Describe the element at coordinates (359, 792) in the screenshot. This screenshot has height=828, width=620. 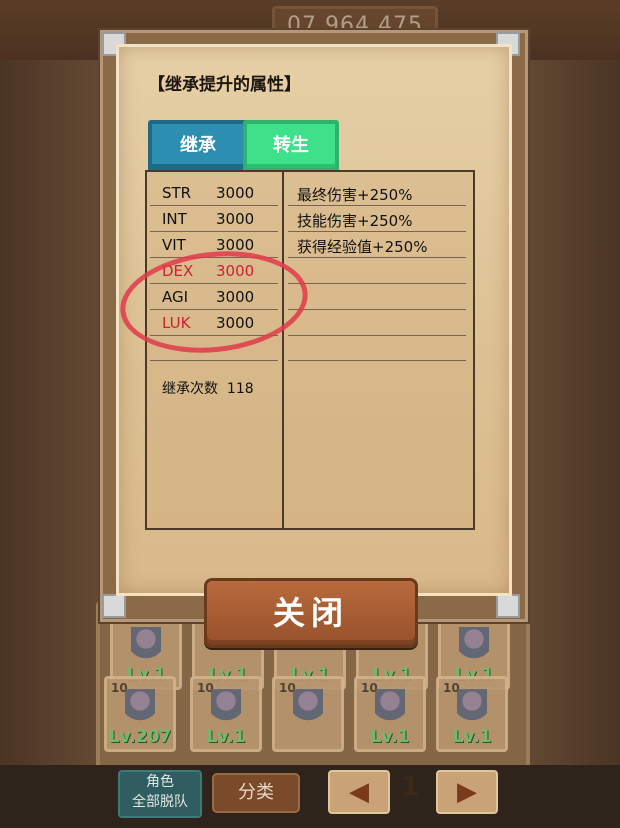
I see `prev-page-button: ◀` at that location.